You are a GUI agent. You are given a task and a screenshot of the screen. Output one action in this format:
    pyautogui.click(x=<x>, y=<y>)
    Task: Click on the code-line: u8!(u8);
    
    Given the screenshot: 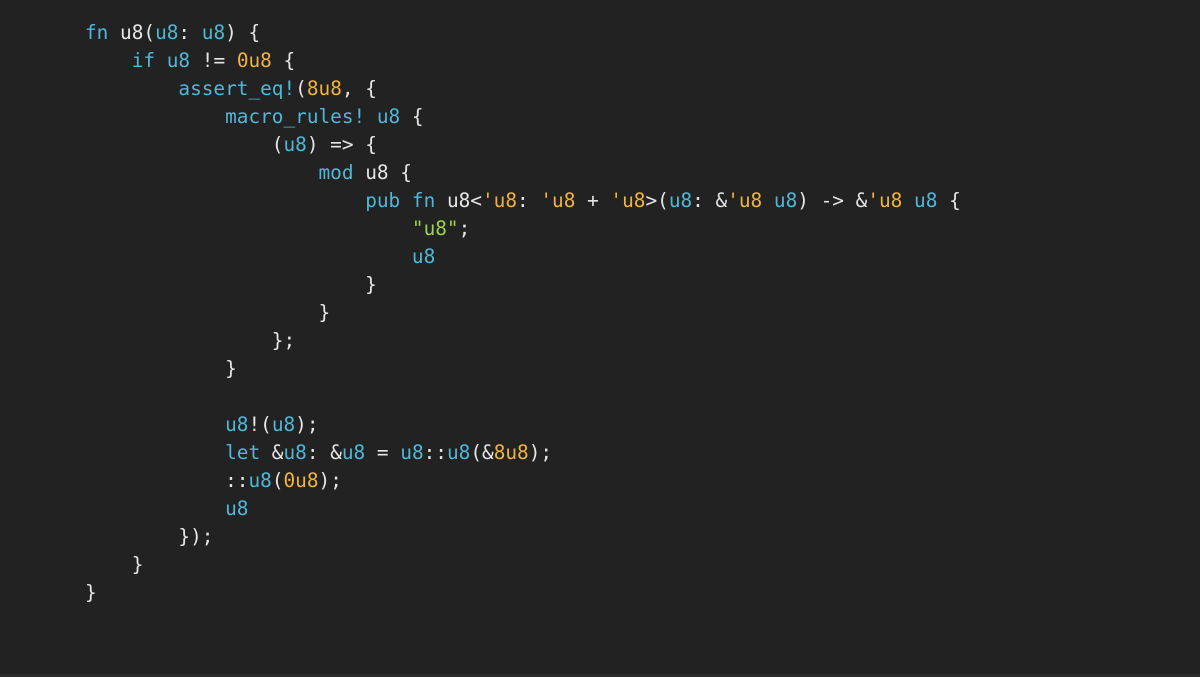 What is the action you would take?
    pyautogui.click(x=523, y=425)
    